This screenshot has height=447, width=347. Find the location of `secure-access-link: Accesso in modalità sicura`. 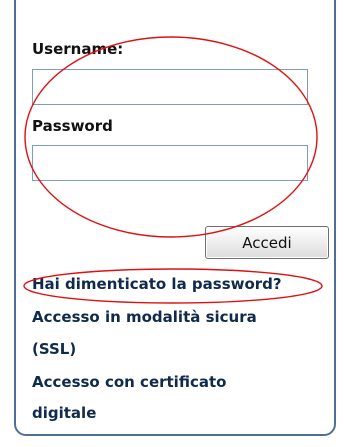

secure-access-link: Accesso in modalità sicura is located at coordinates (144, 317).